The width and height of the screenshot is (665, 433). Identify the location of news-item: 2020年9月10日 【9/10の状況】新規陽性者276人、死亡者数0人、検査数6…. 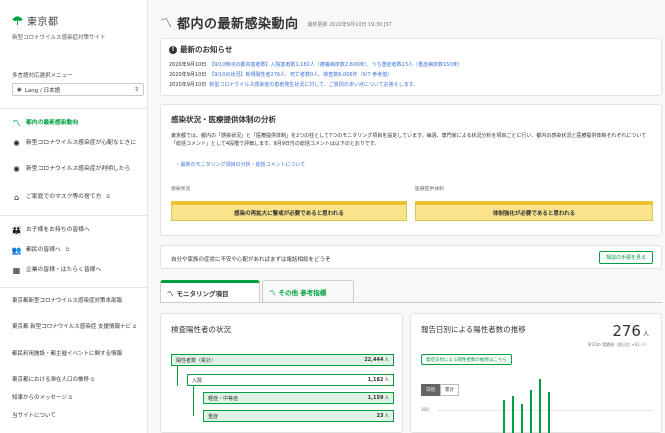
(280, 74).